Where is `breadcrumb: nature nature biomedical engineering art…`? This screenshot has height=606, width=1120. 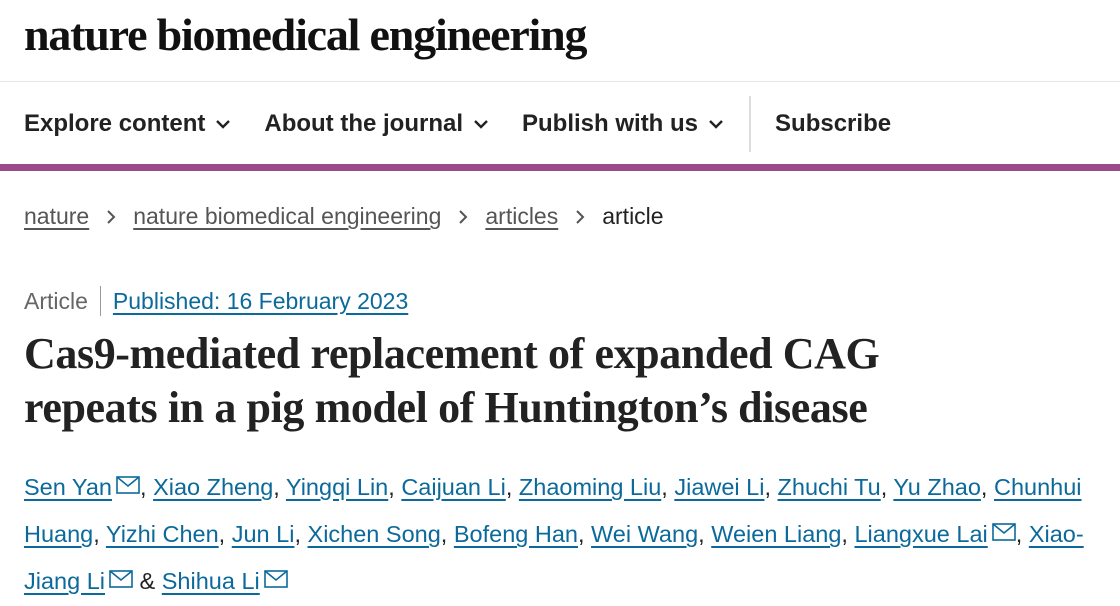 breadcrumb: nature nature biomedical engineering art… is located at coordinates (344, 216).